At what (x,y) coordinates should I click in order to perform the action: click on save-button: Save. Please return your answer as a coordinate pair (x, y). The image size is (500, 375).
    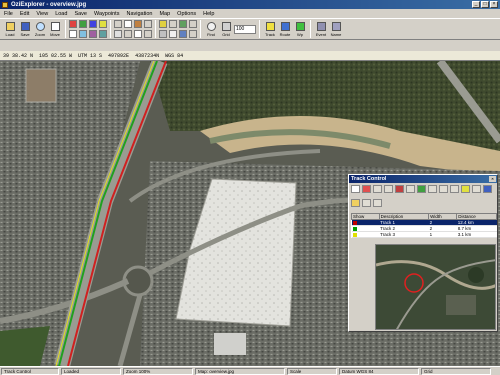
    Looking at the image, I should click on (25, 29).